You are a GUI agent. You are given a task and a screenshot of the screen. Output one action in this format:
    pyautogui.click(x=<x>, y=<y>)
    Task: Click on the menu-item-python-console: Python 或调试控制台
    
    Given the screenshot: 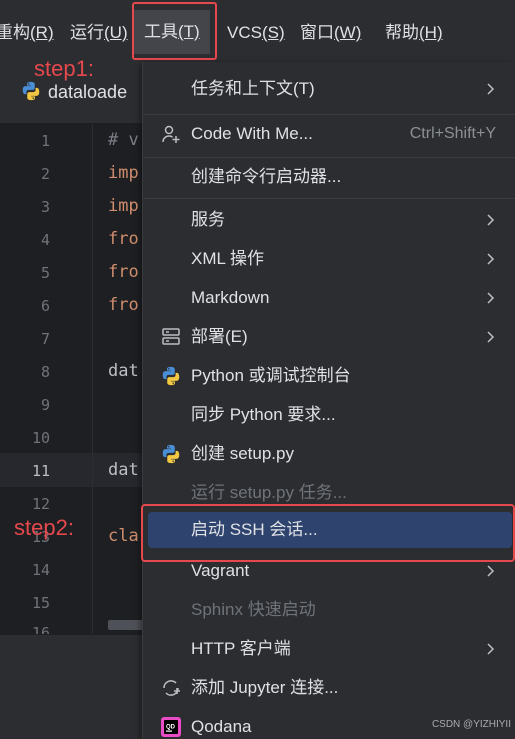 What is the action you would take?
    pyautogui.click(x=330, y=376)
    